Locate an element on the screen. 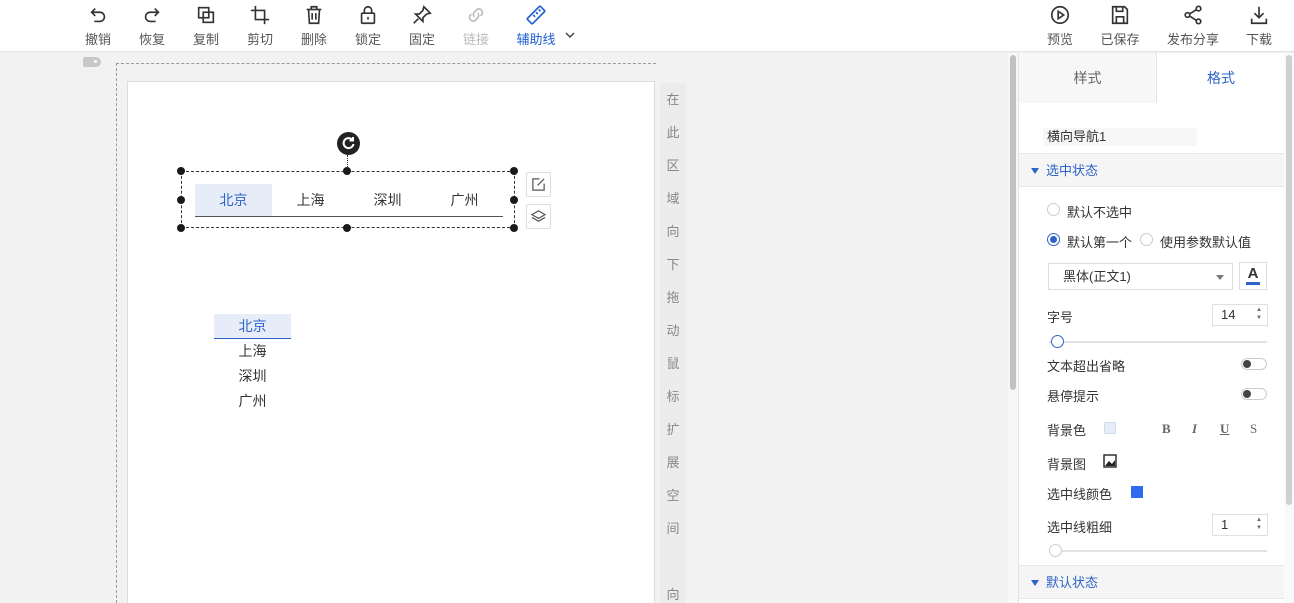 This screenshot has width=1294, height=603. expand-hint-char: 标 is located at coordinates (673, 396).